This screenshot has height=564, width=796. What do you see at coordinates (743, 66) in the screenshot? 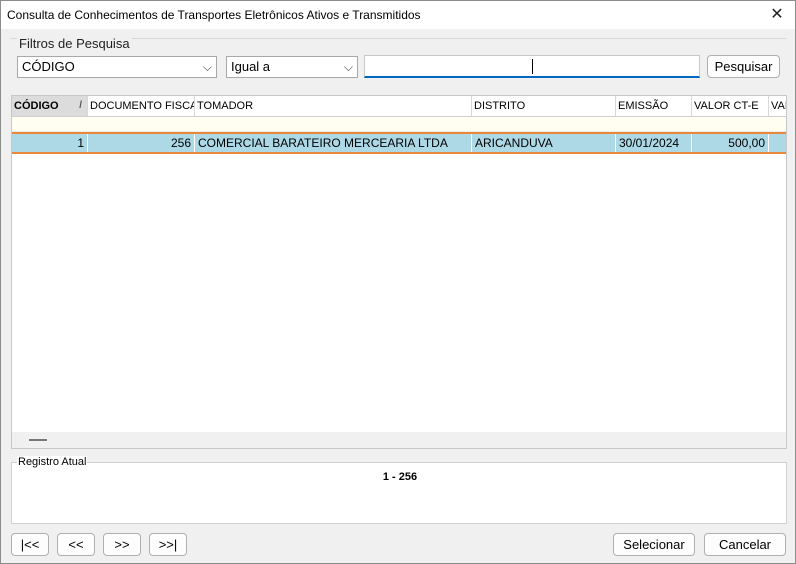
I see `search-button: Pesquisar` at bounding box center [743, 66].